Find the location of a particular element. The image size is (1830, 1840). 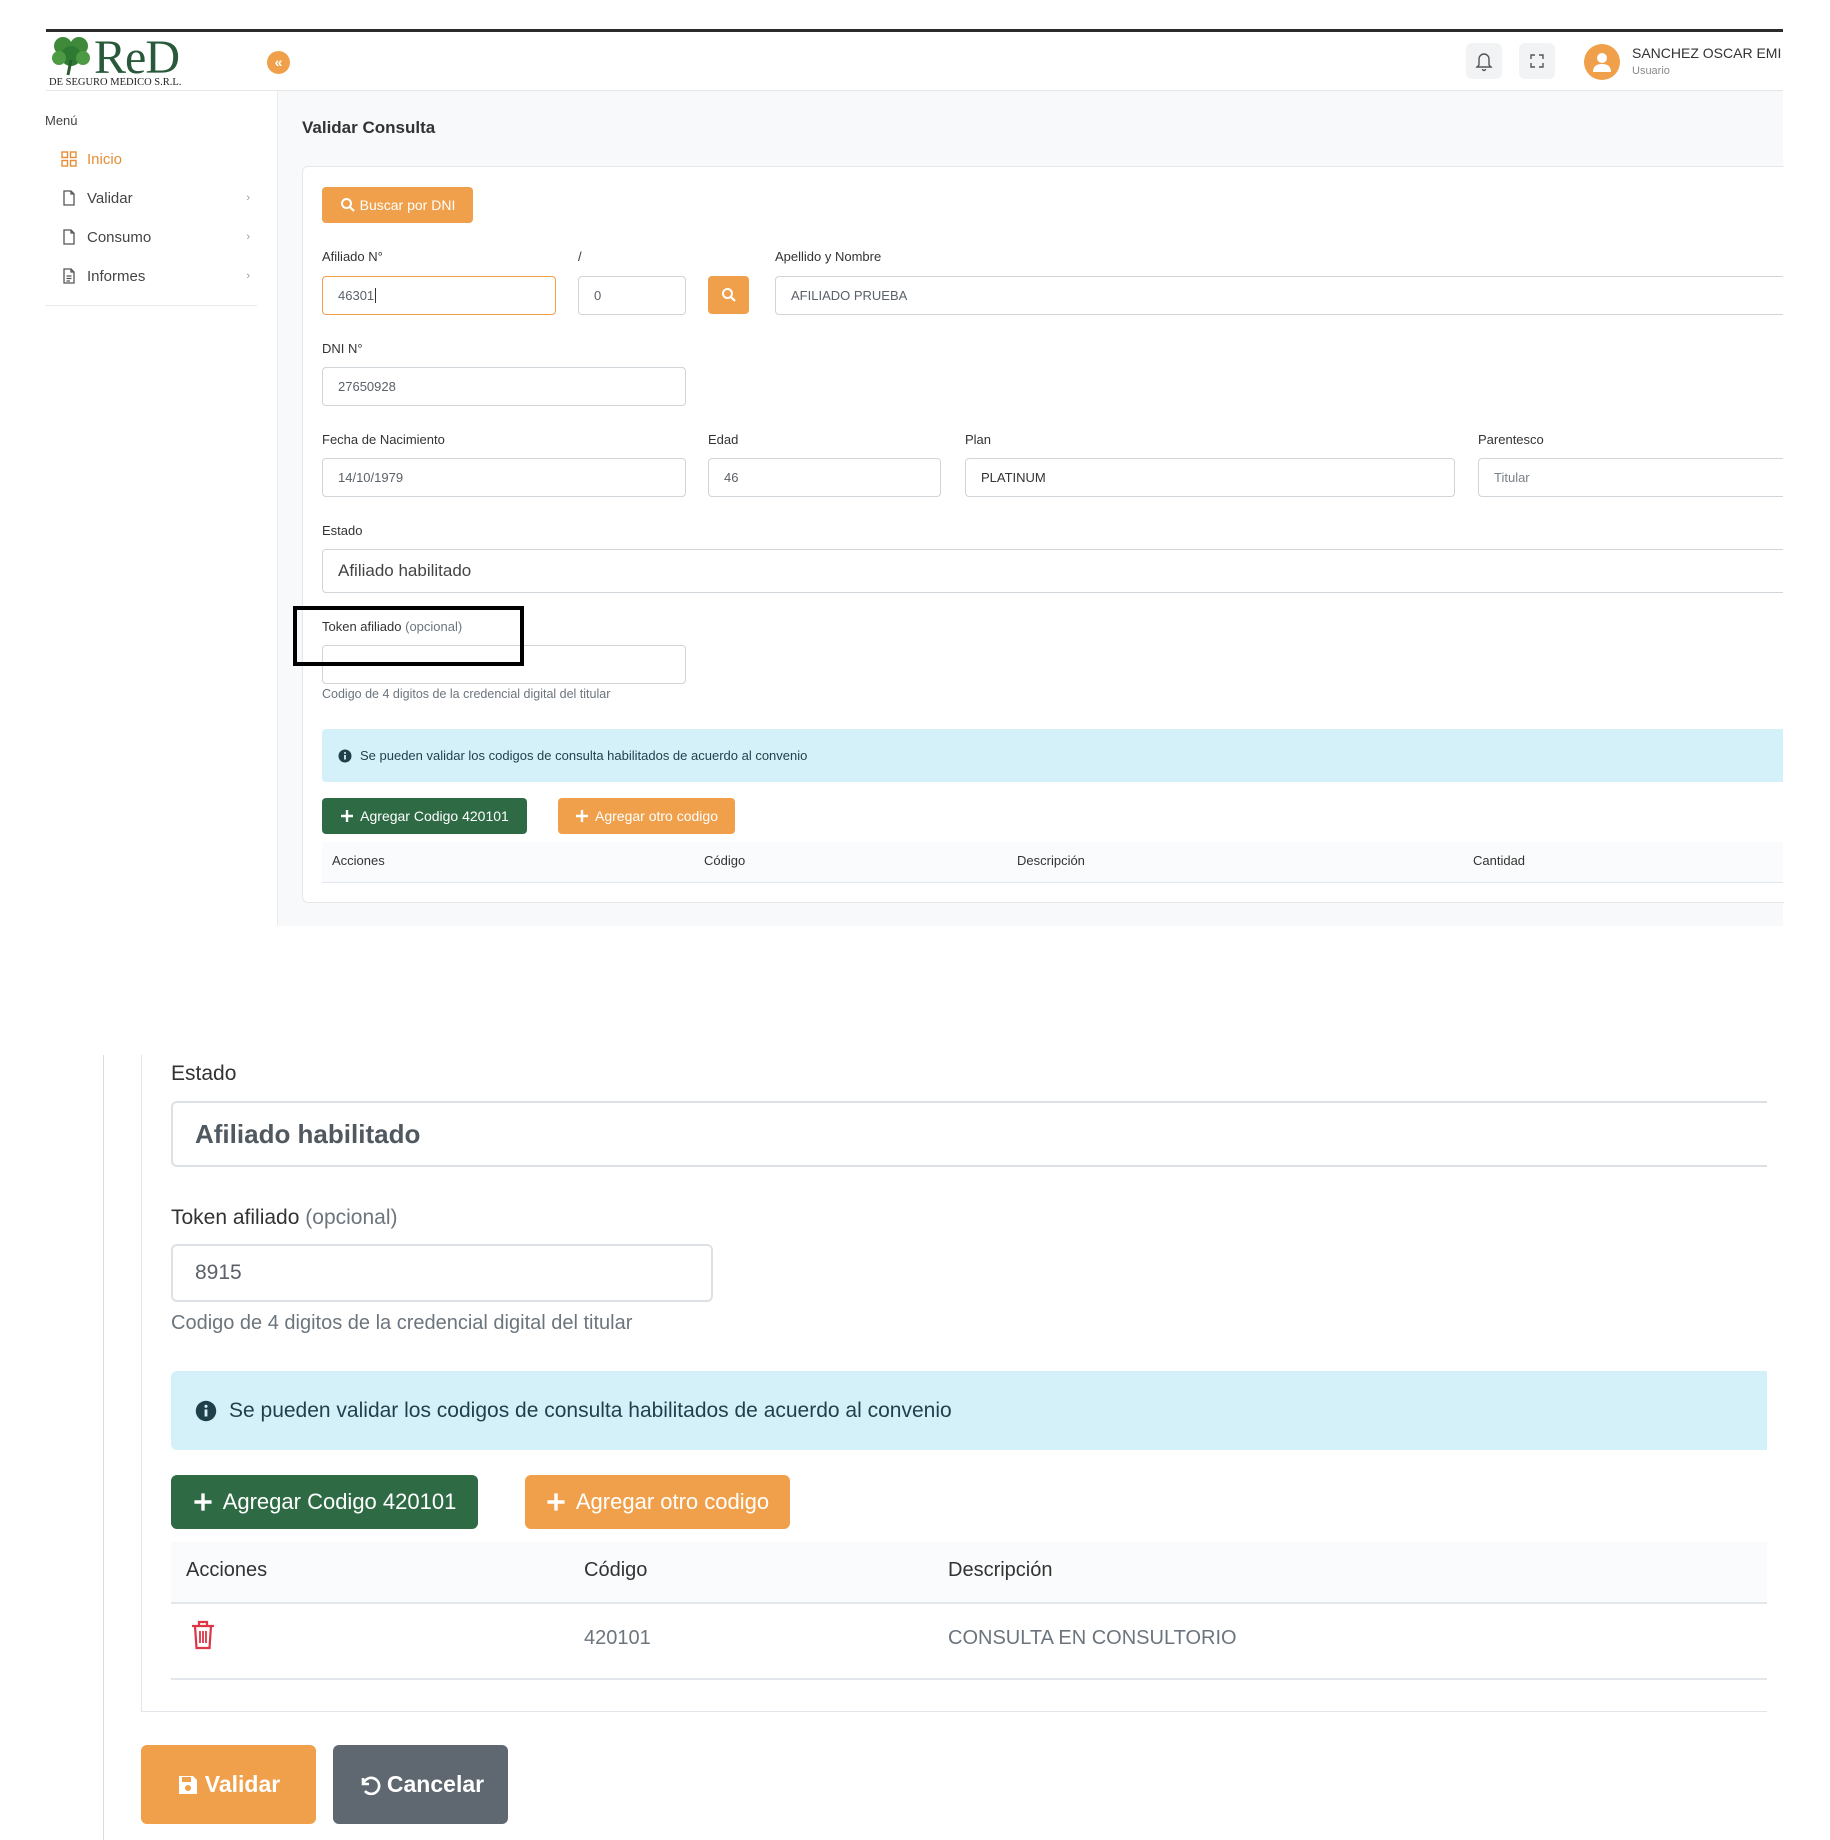

delete-row-button is located at coordinates (203, 1635).